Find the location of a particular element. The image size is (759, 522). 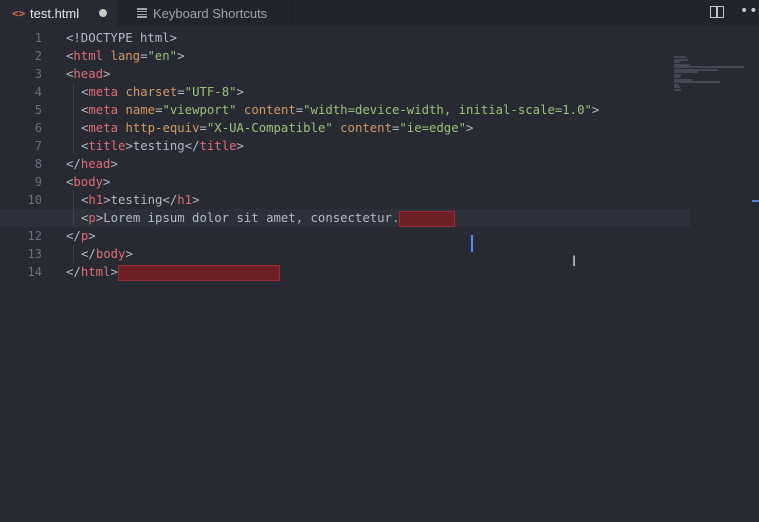

doctype: <!DOCTYPE html> is located at coordinates (122, 38).